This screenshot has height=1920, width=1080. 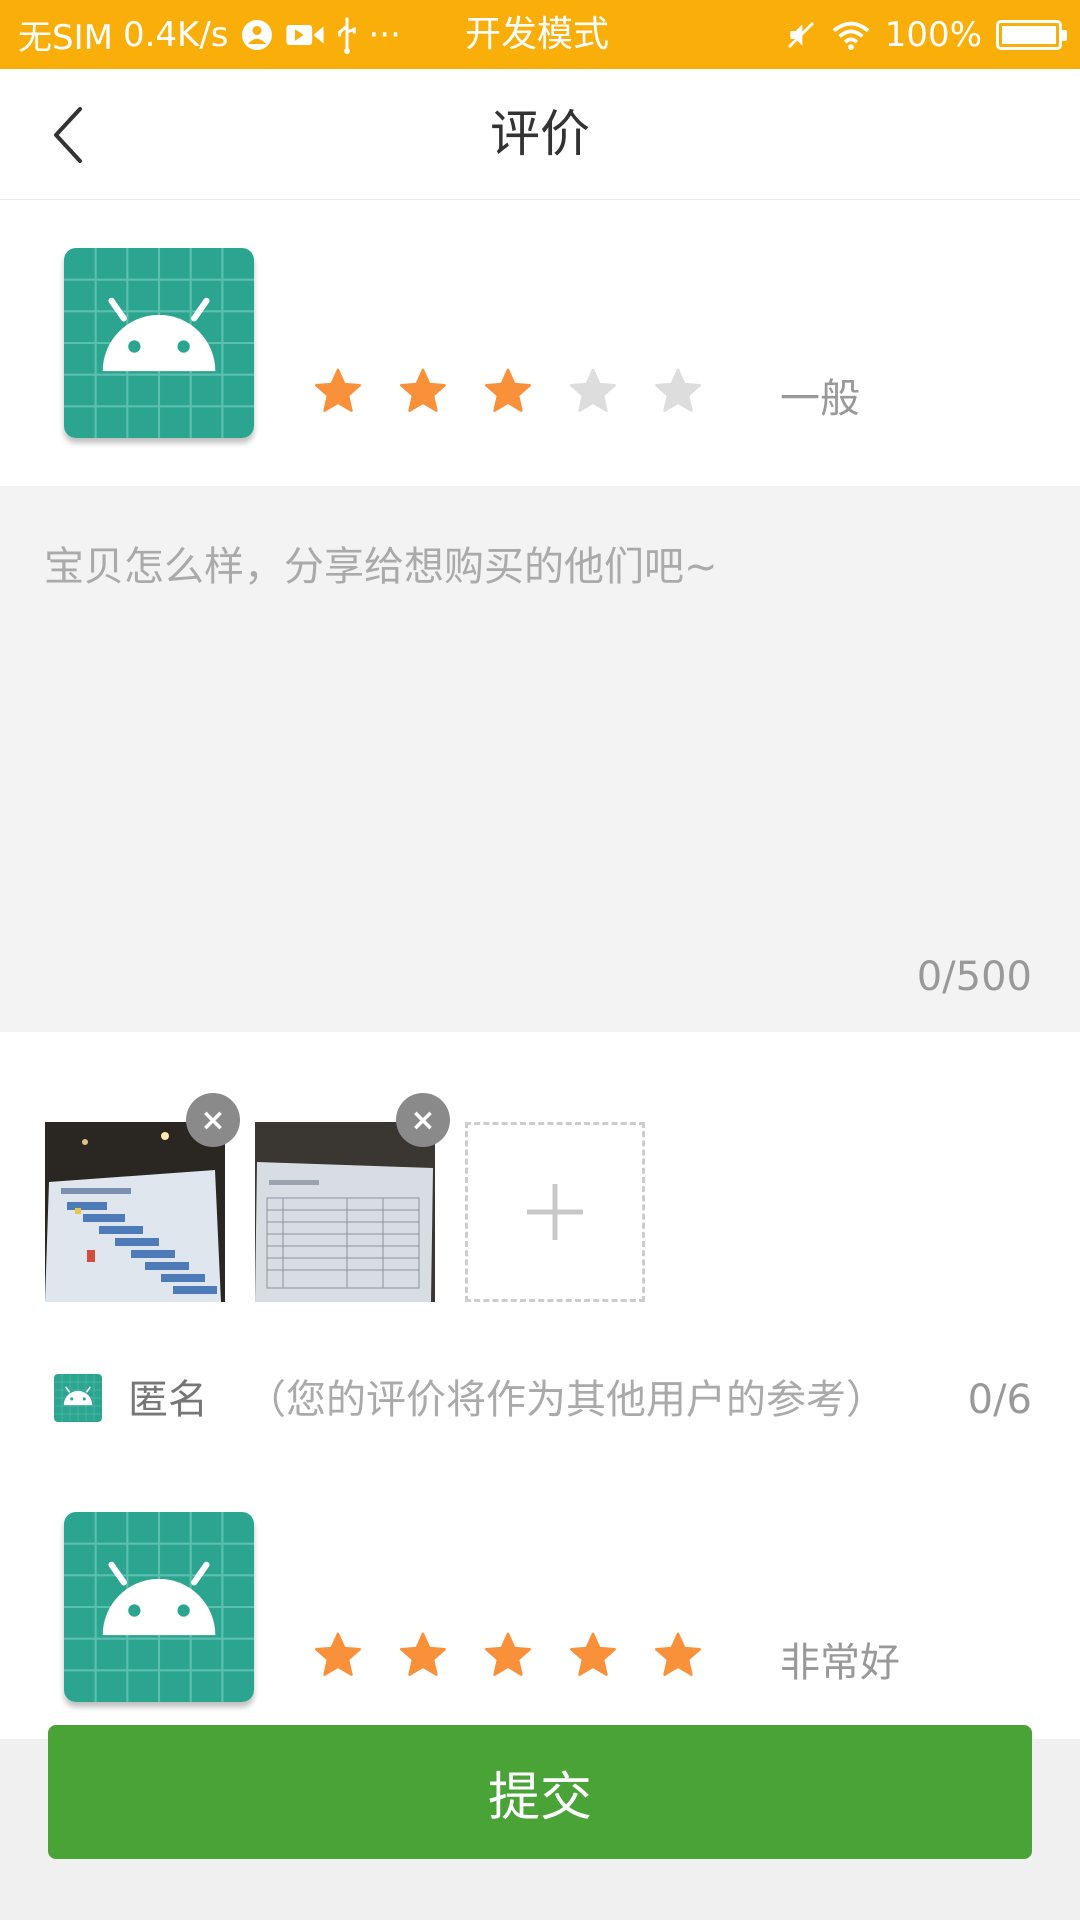 I want to click on title-bar: 评价, so click(x=540, y=134).